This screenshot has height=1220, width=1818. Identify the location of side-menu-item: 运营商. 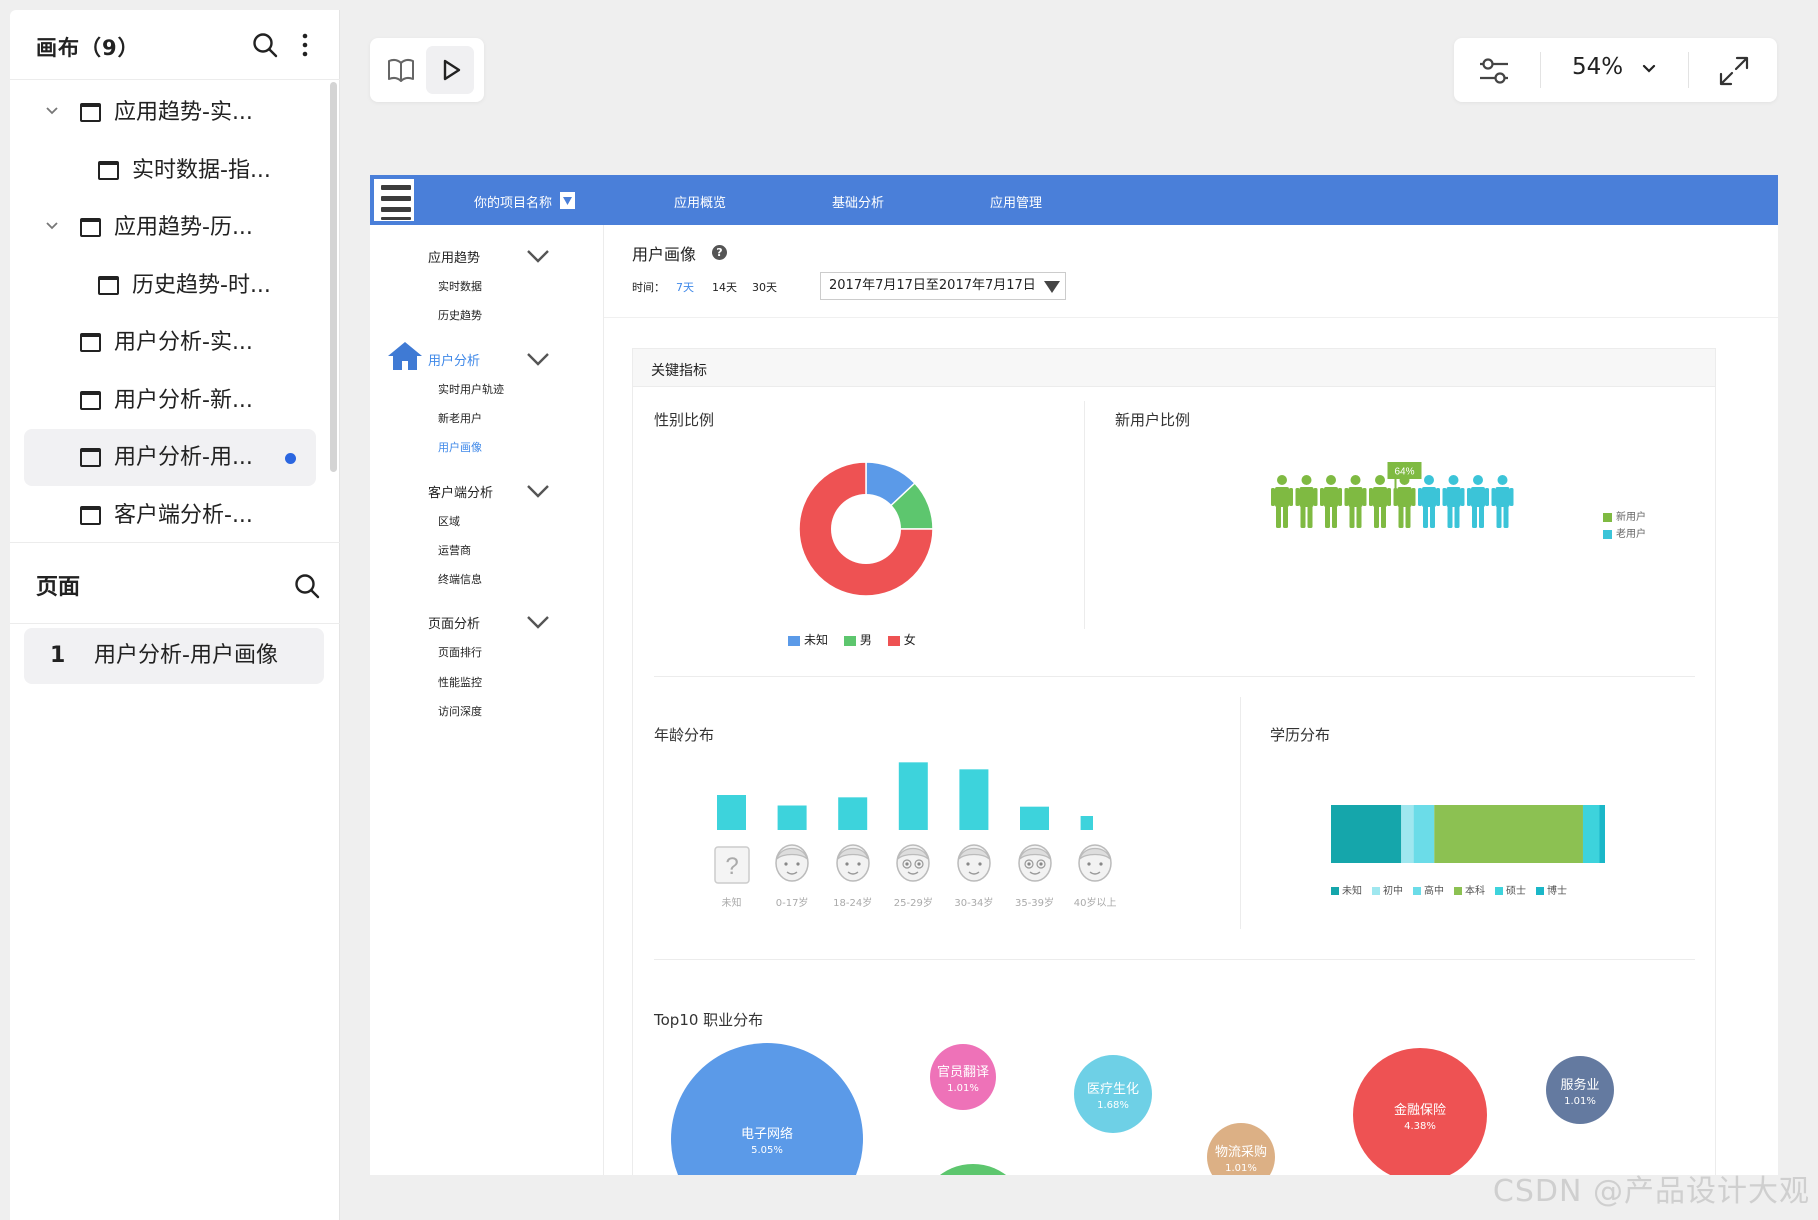
(454, 550).